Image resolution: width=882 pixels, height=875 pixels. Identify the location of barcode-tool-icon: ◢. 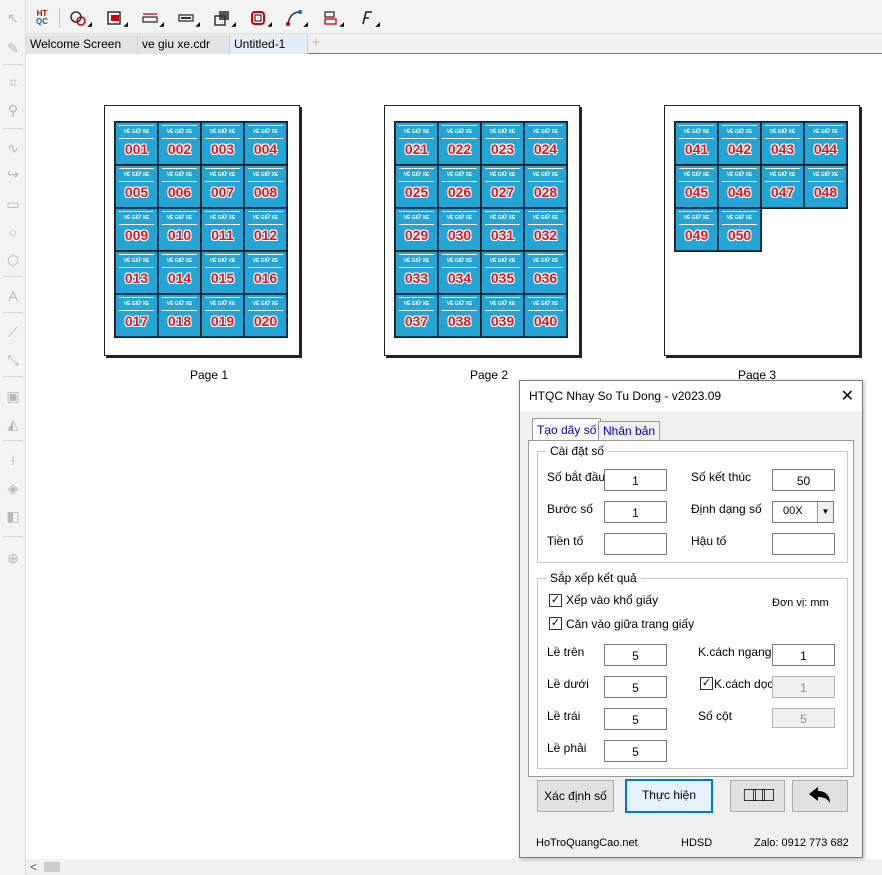
(187, 18).